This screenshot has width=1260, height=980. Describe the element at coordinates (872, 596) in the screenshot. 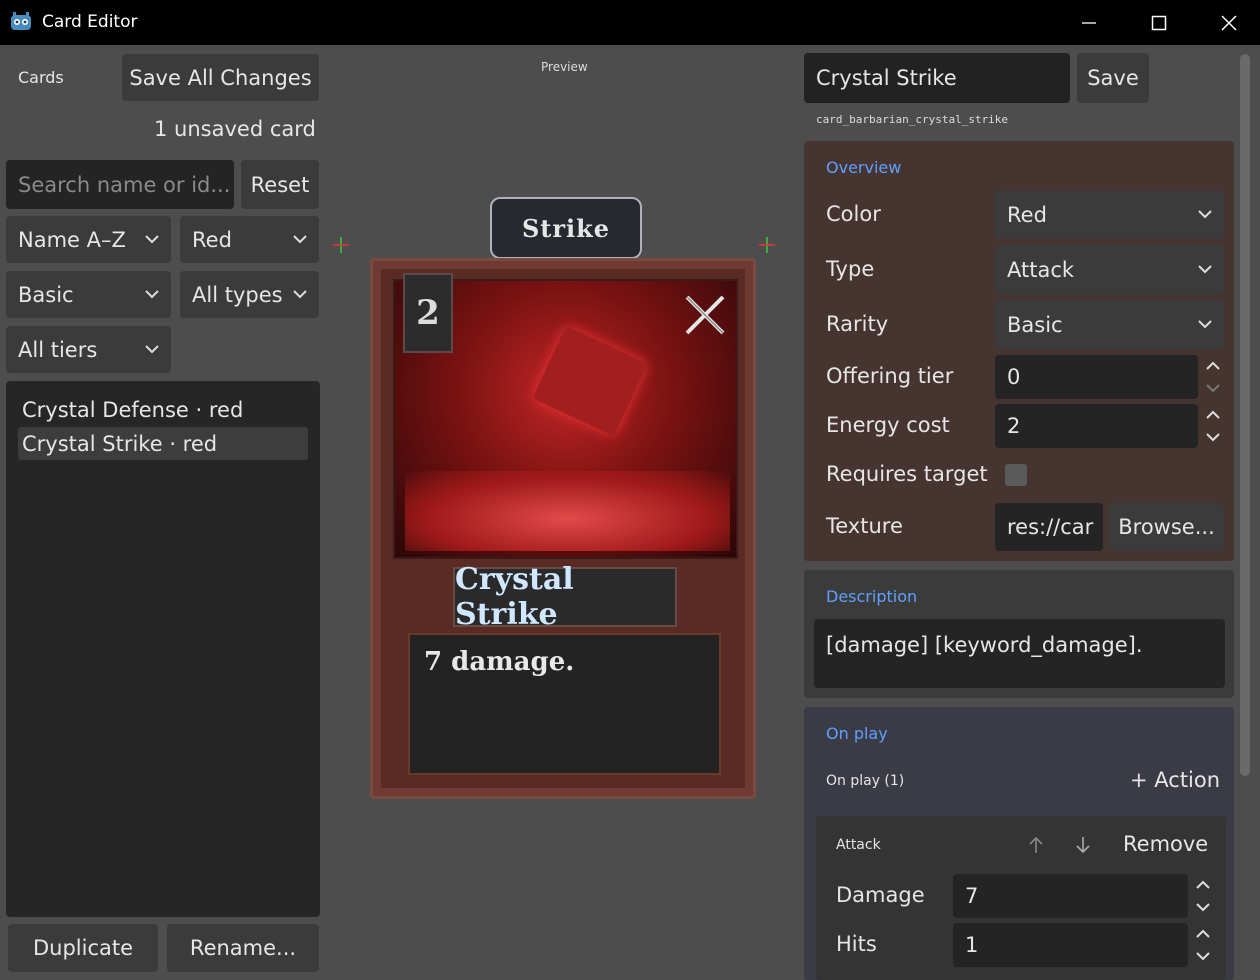

I see `description-title: Description` at that location.